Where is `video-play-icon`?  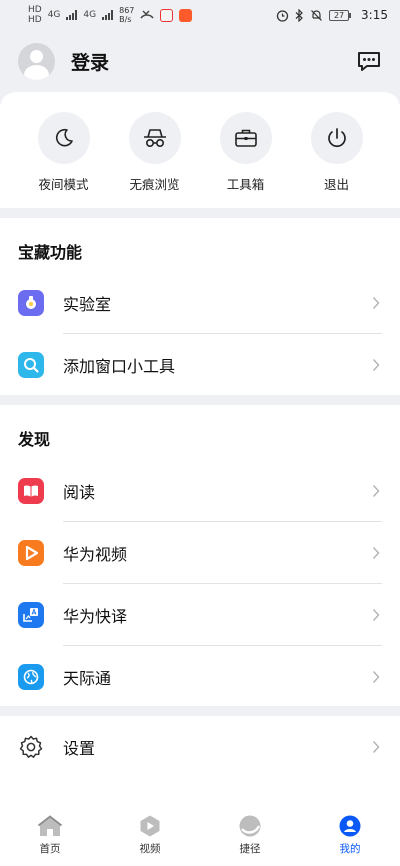 video-play-icon is located at coordinates (31, 553).